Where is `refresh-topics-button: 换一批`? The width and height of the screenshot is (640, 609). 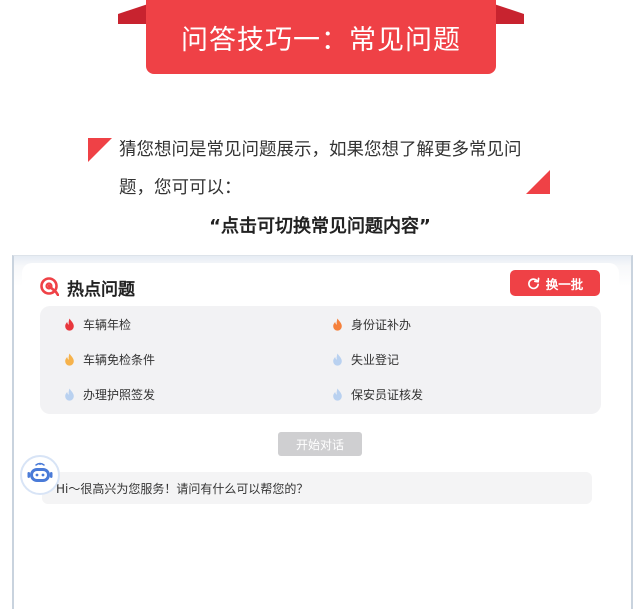 refresh-topics-button: 换一批 is located at coordinates (555, 283).